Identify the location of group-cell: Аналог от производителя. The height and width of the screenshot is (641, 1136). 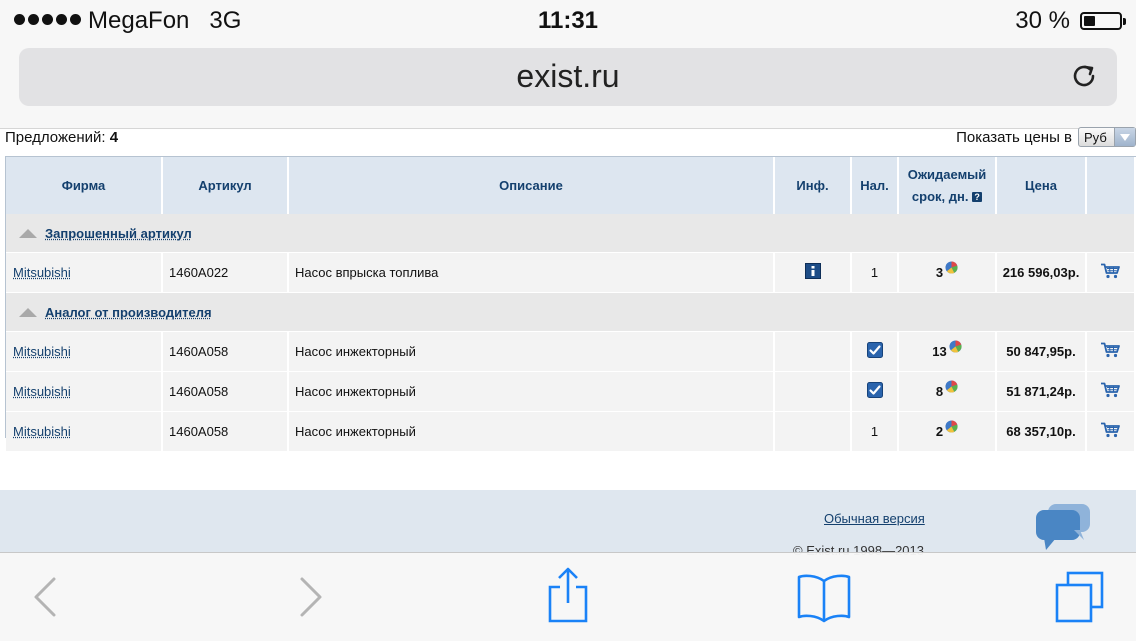
(570, 312).